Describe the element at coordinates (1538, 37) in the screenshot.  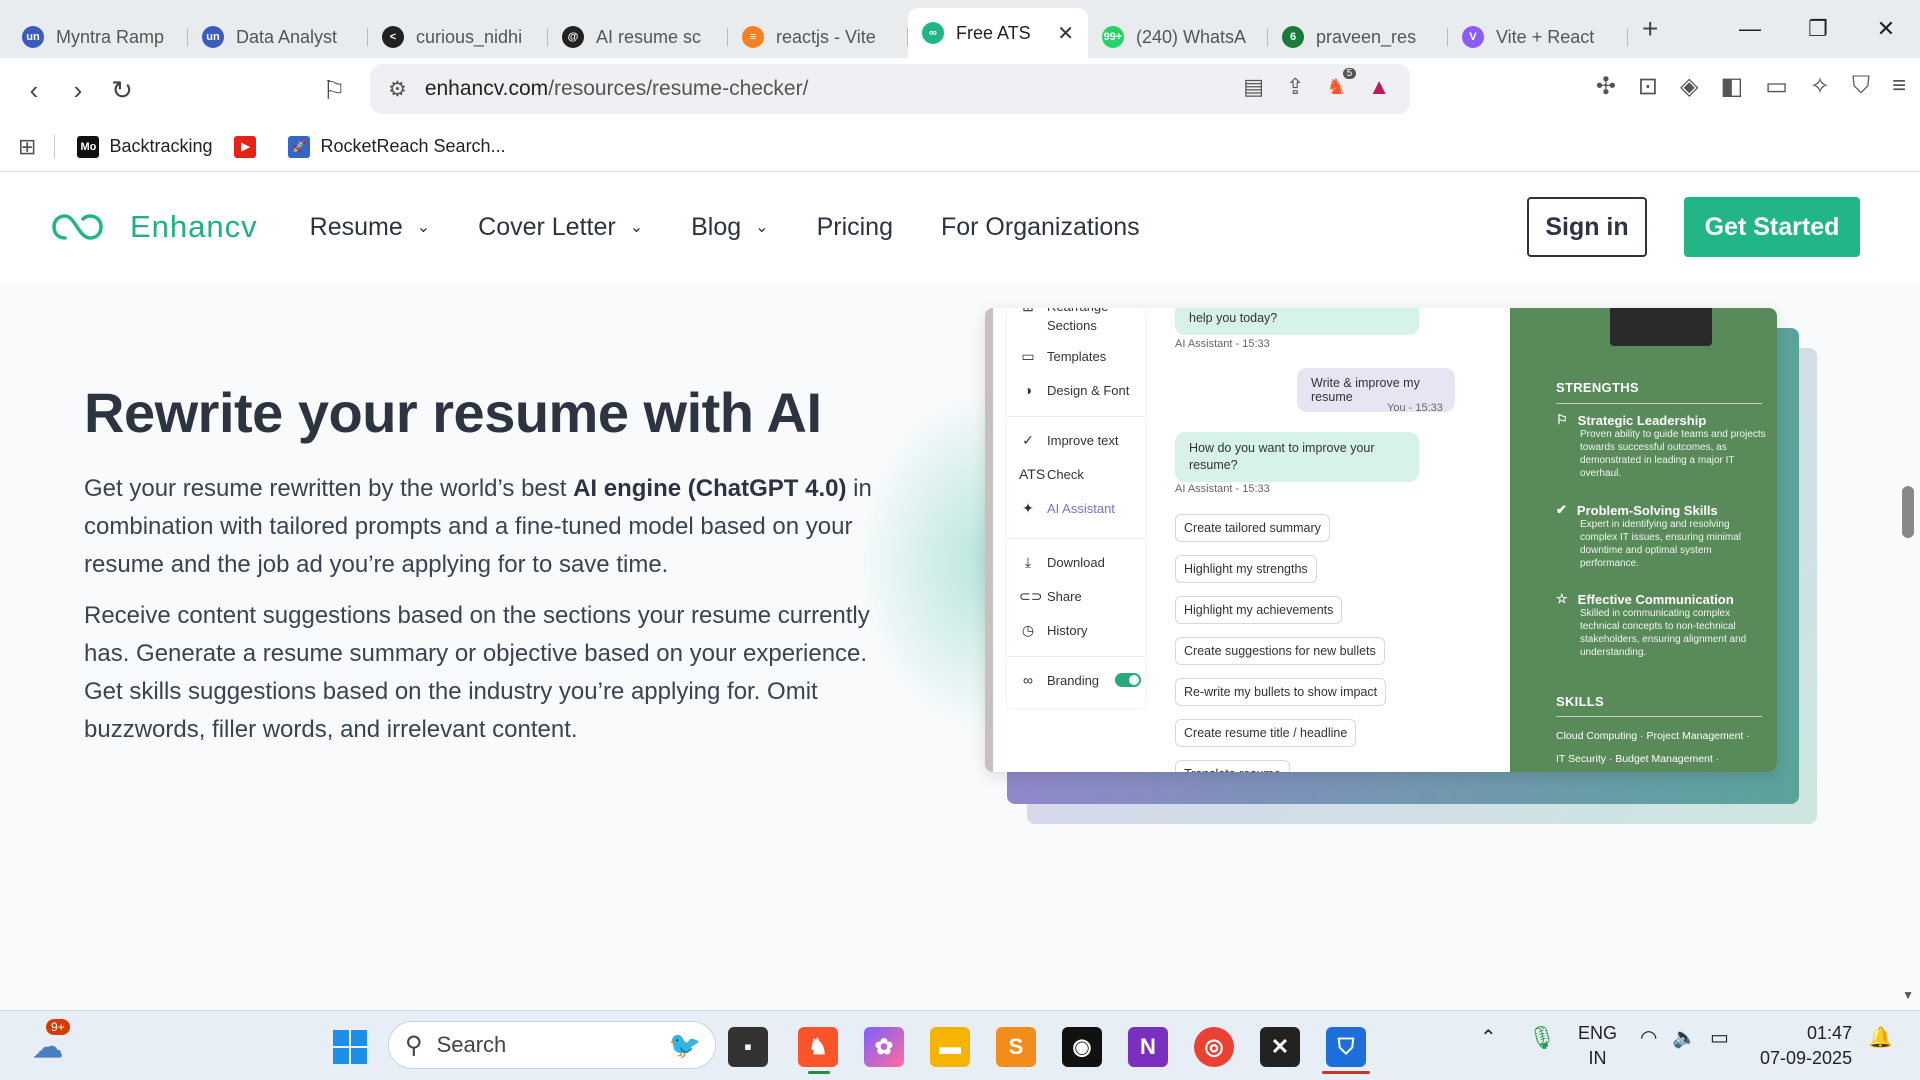
I see `browser-tab: V Vite + React` at that location.